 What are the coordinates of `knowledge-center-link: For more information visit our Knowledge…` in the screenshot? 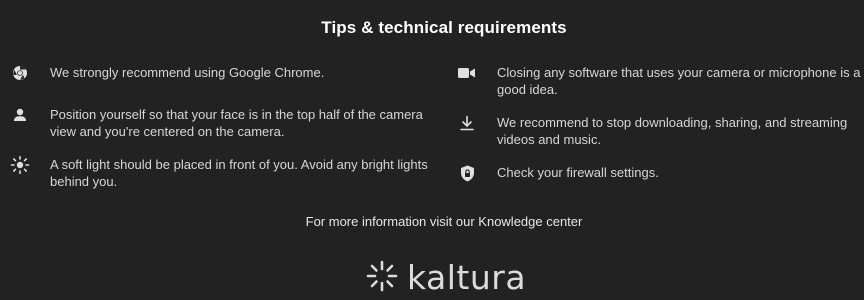 It's located at (432, 221).